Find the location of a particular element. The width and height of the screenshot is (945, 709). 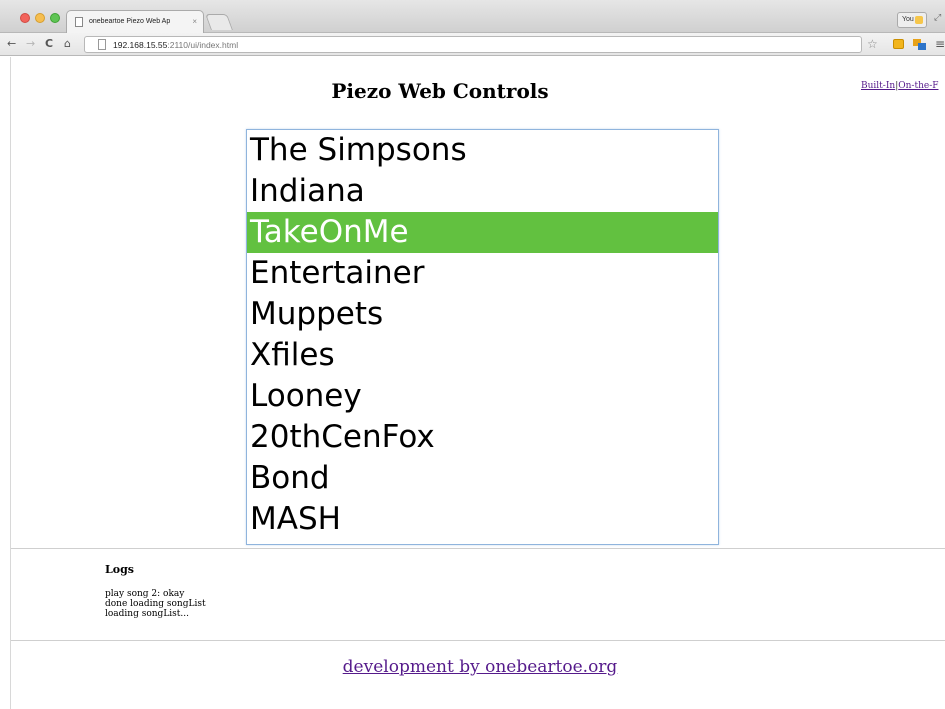

address-bar: 192.168.15.55:2110/ui/index.html is located at coordinates (473, 44).